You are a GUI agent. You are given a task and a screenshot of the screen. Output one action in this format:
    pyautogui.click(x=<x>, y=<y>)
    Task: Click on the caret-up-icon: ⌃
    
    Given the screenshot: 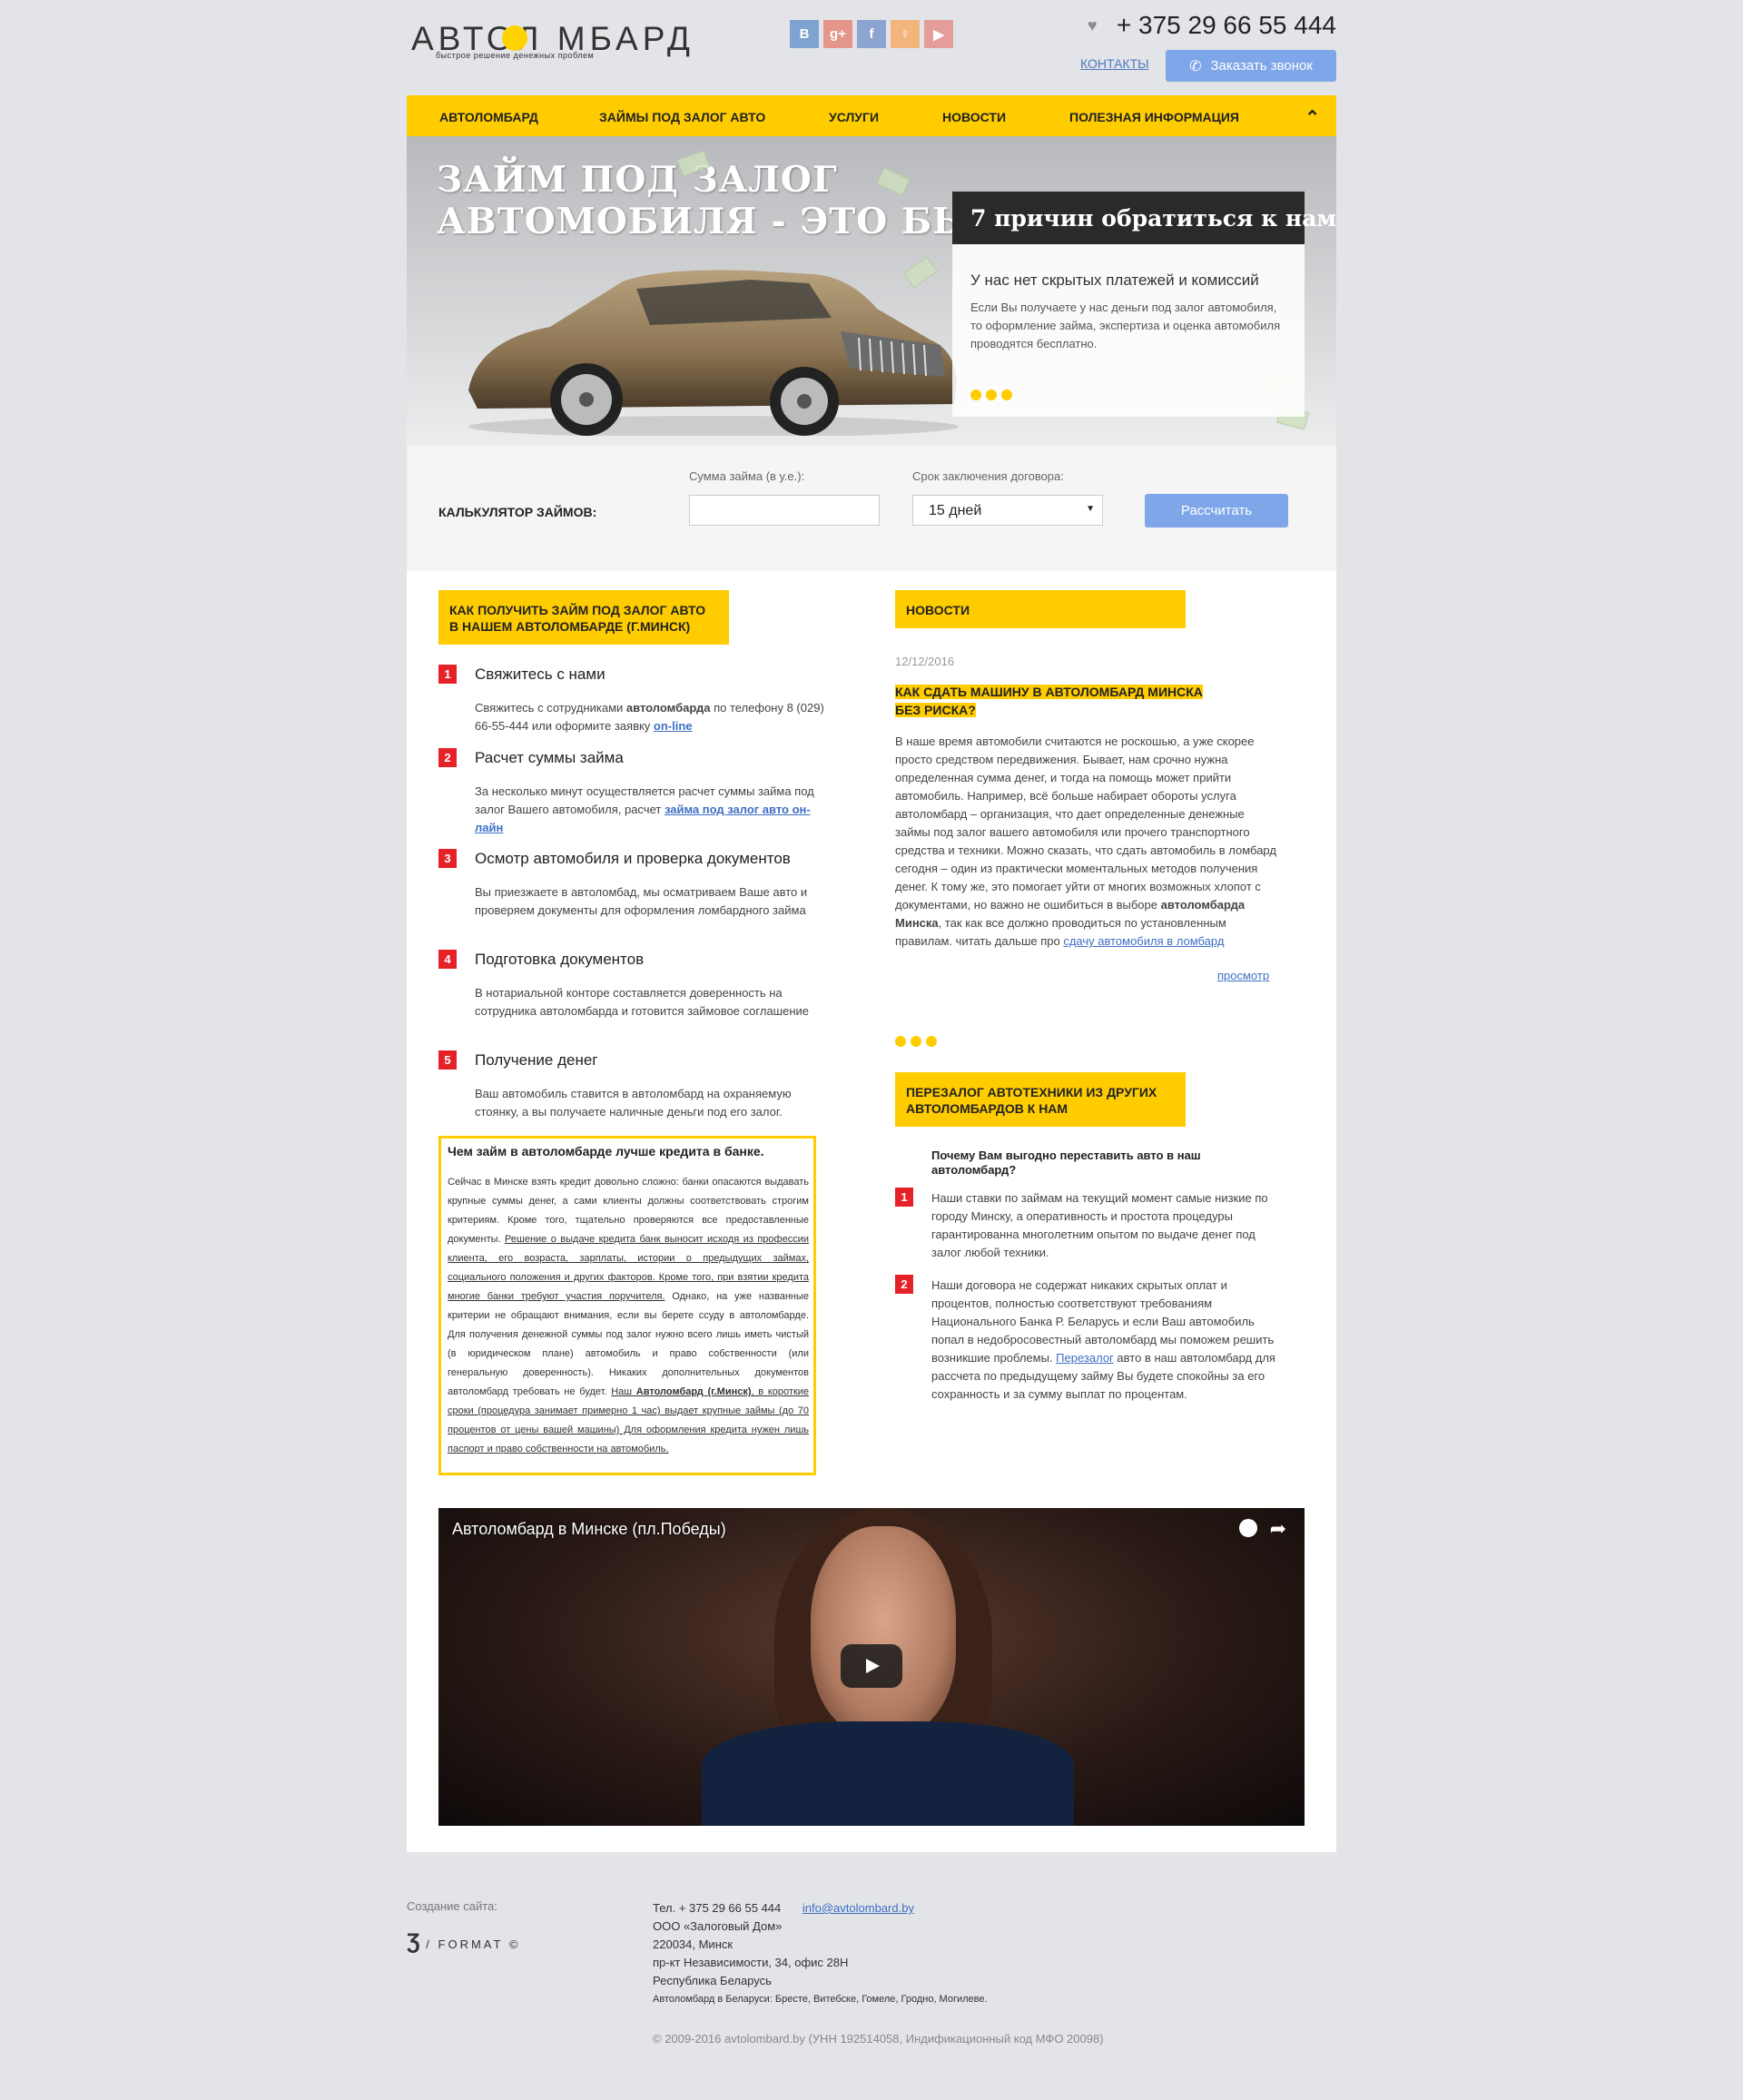 What is the action you would take?
    pyautogui.click(x=1312, y=117)
    